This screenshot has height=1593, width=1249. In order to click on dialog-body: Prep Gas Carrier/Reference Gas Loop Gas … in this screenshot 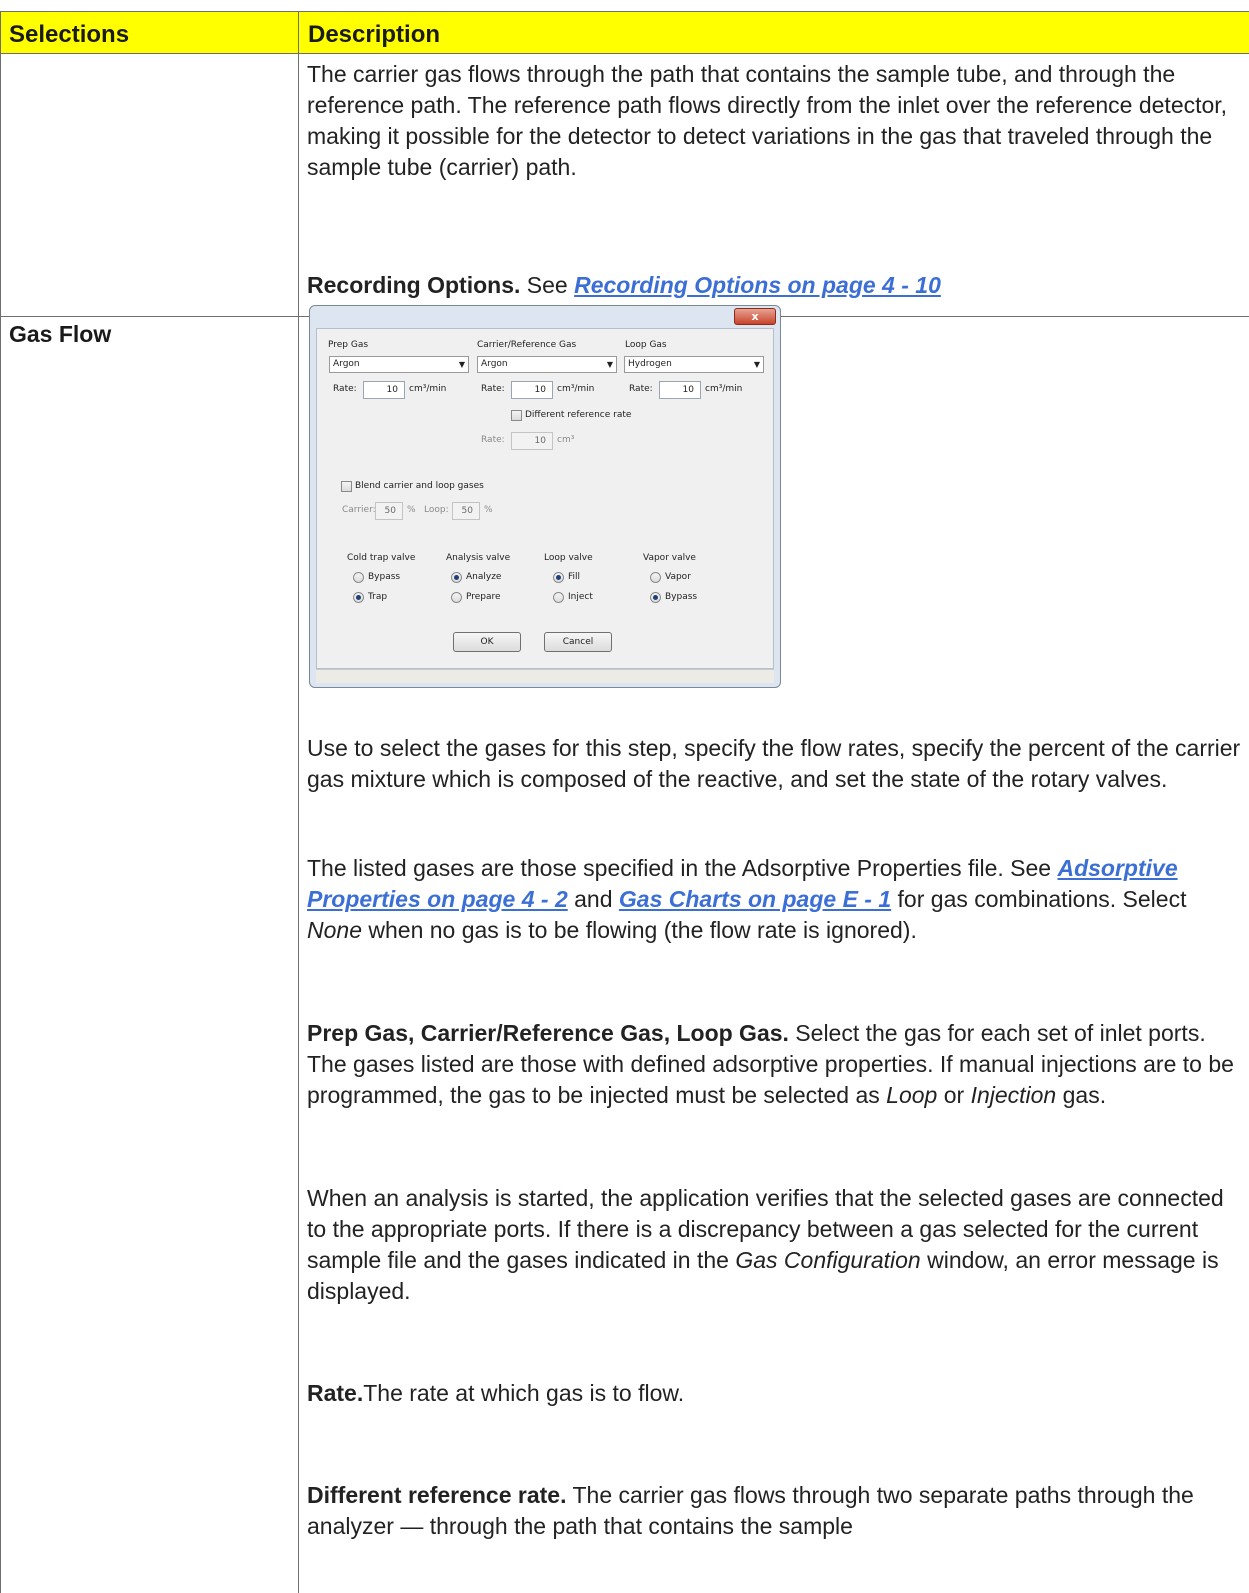, I will do `click(545, 498)`.